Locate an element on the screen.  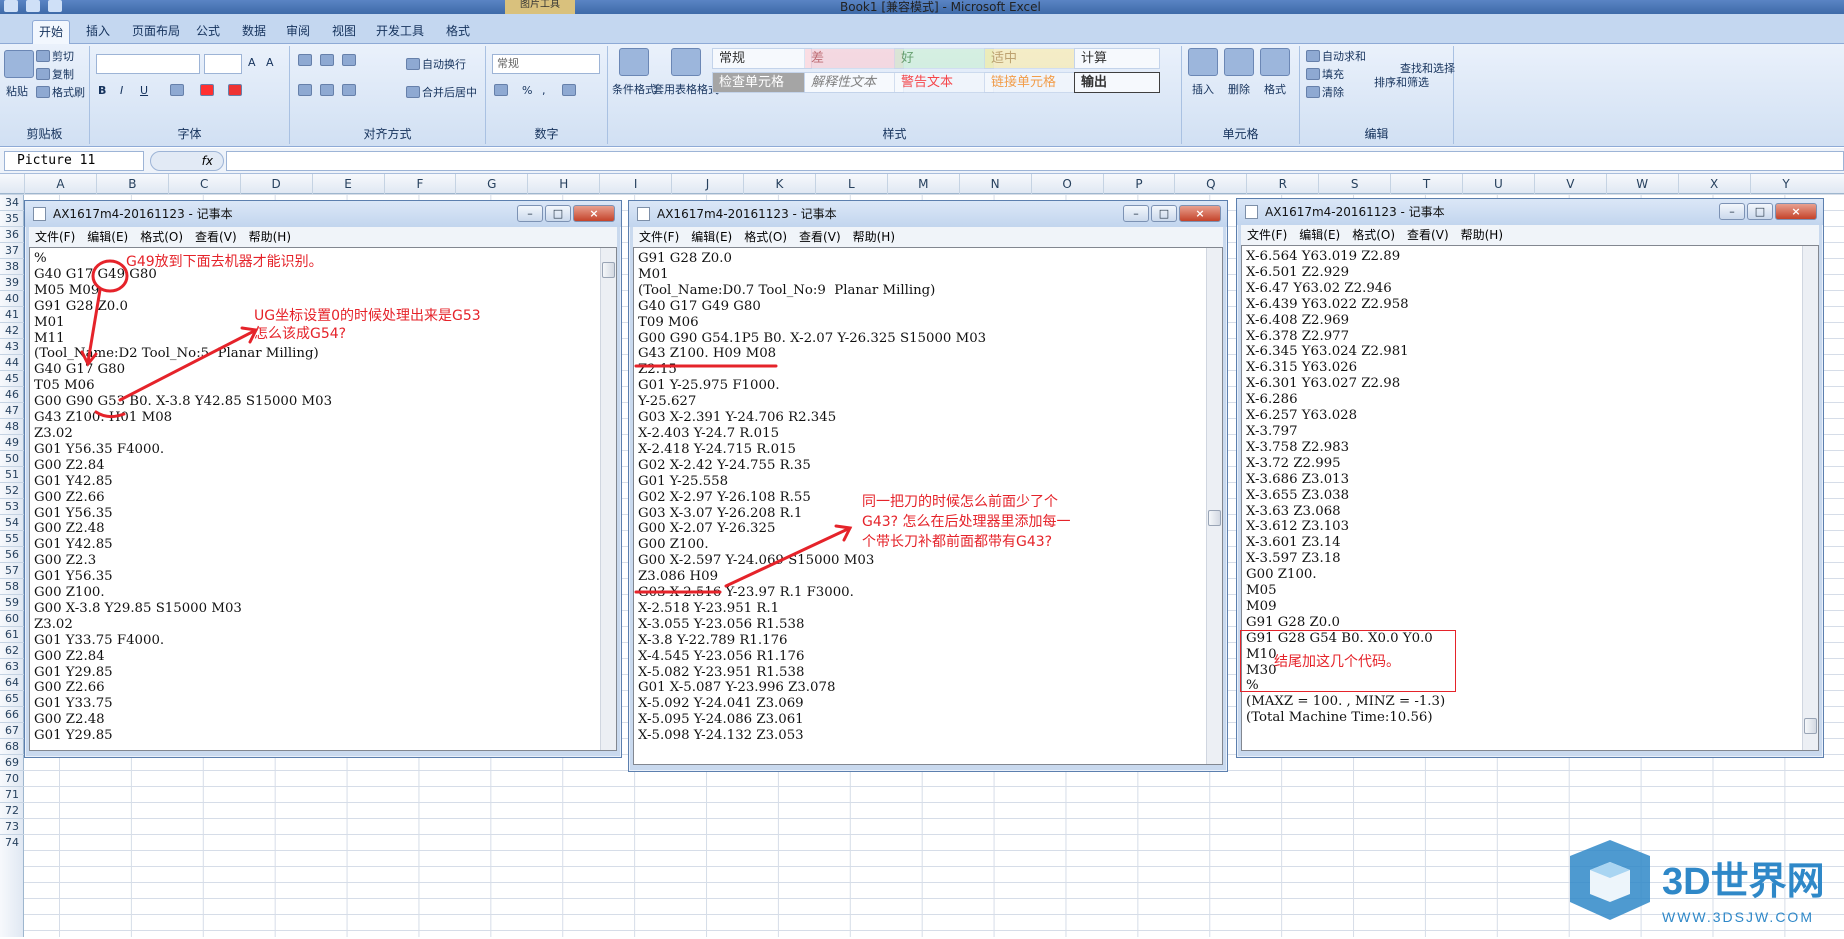
row-header-56: 56 is located at coordinates (12, 554).